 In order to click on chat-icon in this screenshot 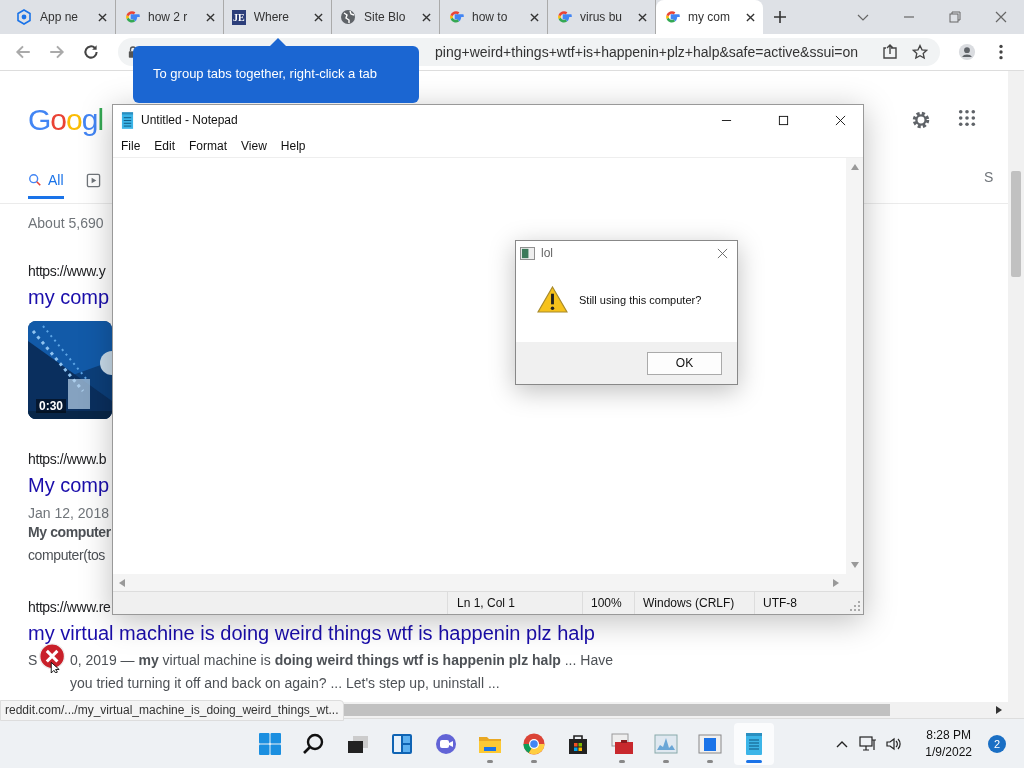, I will do `click(445, 743)`.